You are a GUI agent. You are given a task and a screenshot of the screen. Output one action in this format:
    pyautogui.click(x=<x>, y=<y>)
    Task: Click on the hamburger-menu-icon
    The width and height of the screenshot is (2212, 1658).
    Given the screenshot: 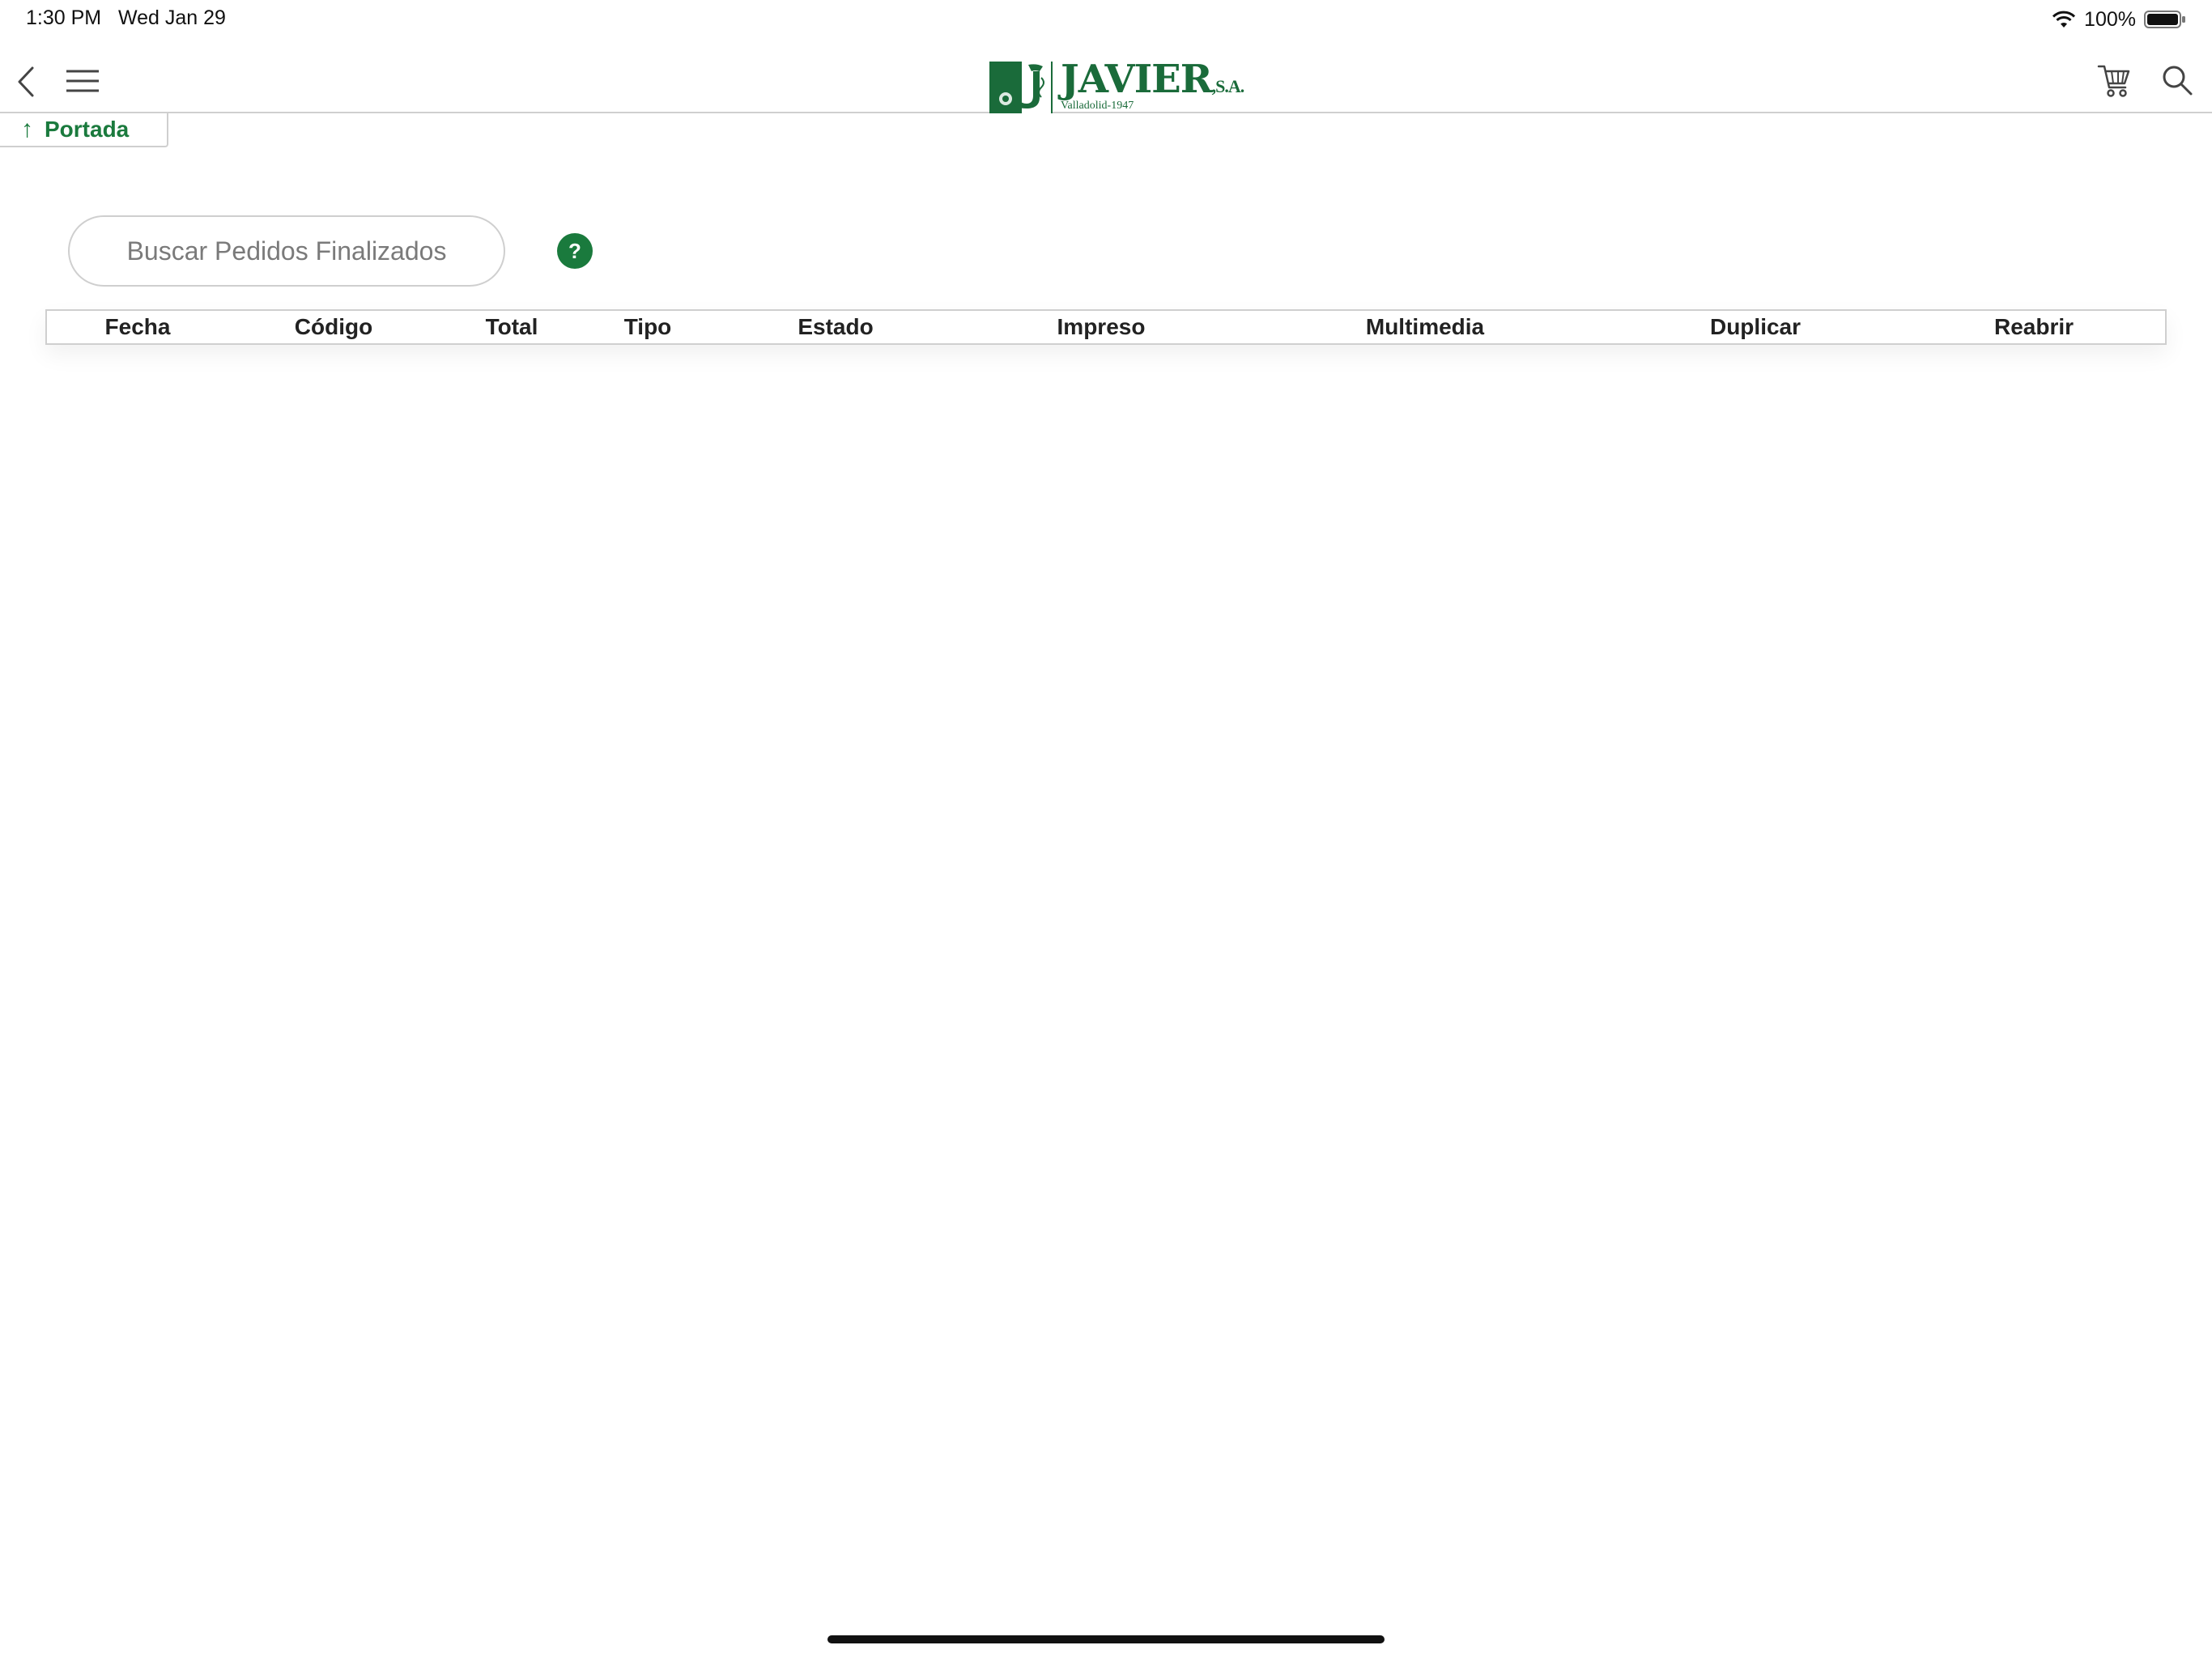 What is the action you would take?
    pyautogui.click(x=83, y=84)
    